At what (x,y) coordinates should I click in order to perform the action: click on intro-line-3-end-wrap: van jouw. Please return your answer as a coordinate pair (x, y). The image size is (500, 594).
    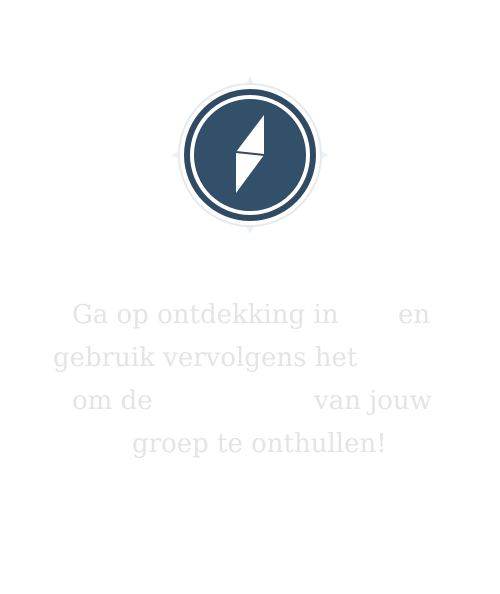
    Looking at the image, I should click on (373, 401).